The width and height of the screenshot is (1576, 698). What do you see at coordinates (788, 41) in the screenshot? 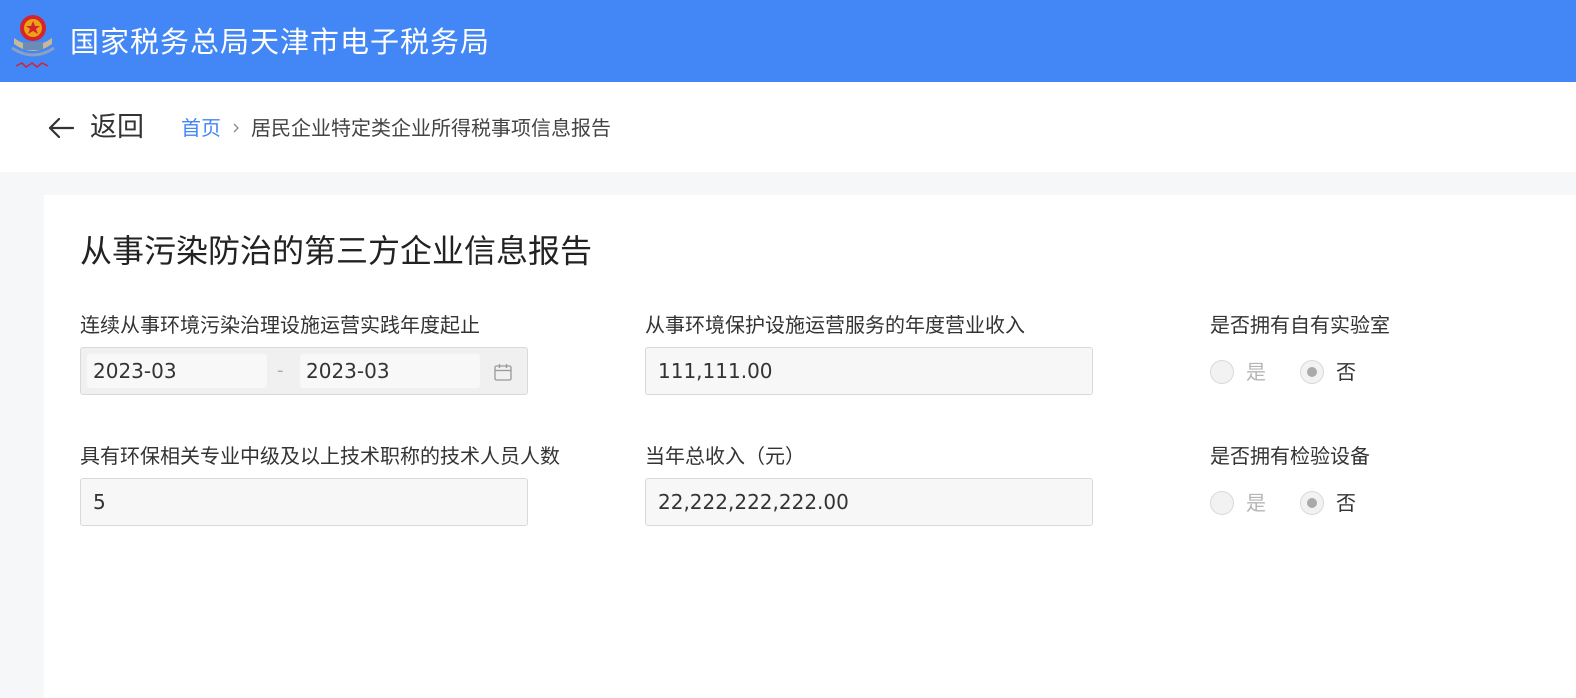
I see `top-header-bar: 国家税务总局天津市电子税务局` at bounding box center [788, 41].